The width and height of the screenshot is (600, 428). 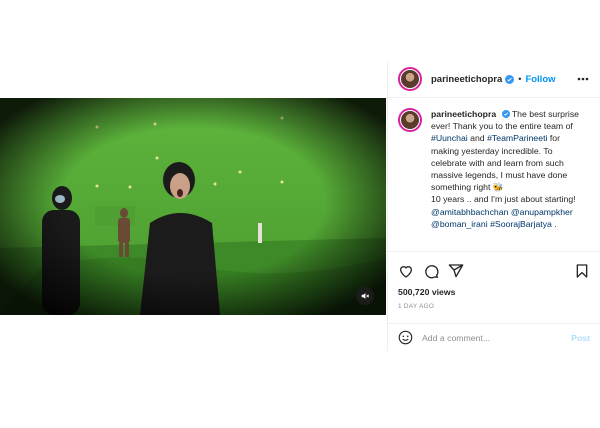 I want to click on follow-button: Follow, so click(x=540, y=79).